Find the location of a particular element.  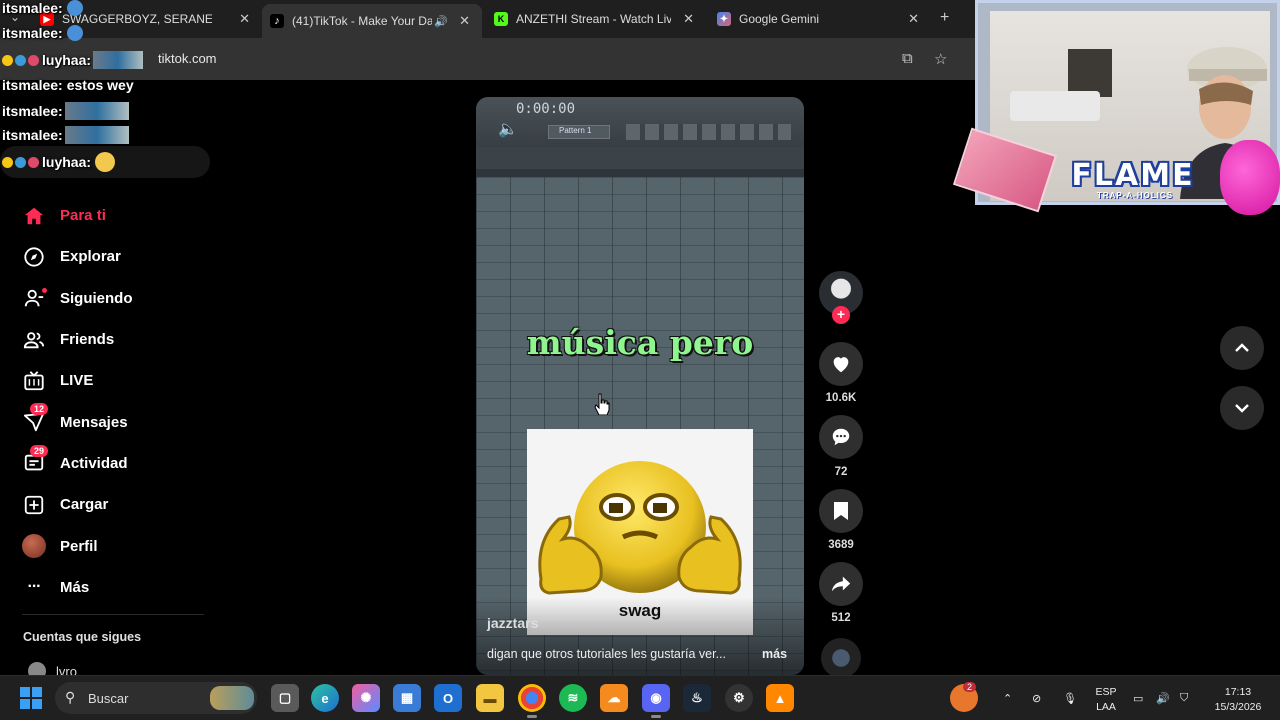

bookmark-star-icon: ☆ is located at coordinates (940, 59).